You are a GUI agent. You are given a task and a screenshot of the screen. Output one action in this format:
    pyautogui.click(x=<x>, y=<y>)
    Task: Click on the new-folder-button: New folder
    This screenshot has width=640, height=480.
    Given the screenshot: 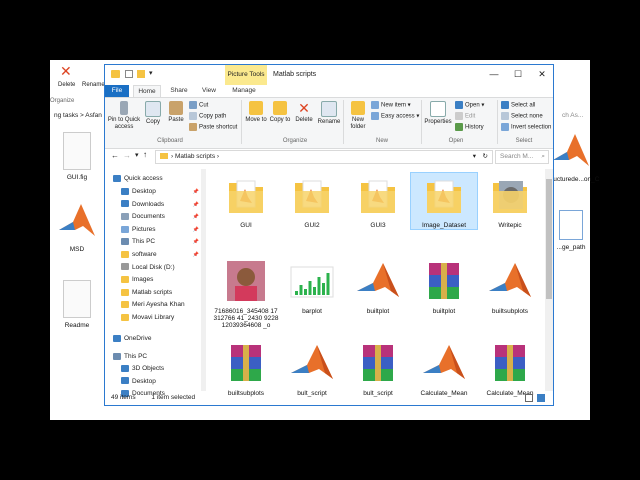 What is the action you would take?
    pyautogui.click(x=358, y=116)
    